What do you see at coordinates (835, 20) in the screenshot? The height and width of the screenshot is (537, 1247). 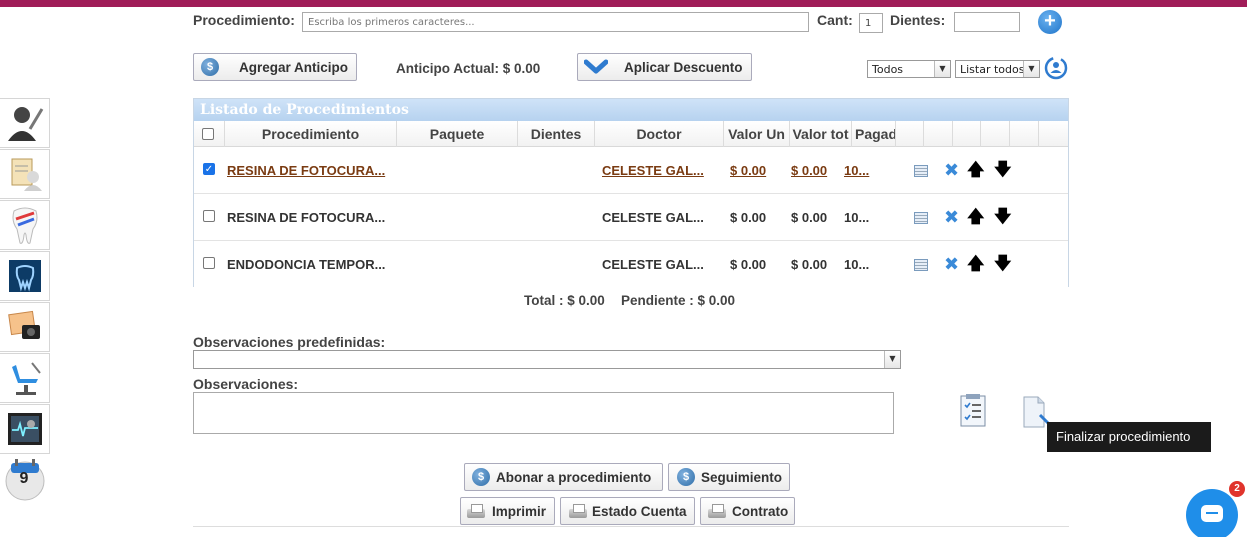 I see `cant-label: Cant:` at bounding box center [835, 20].